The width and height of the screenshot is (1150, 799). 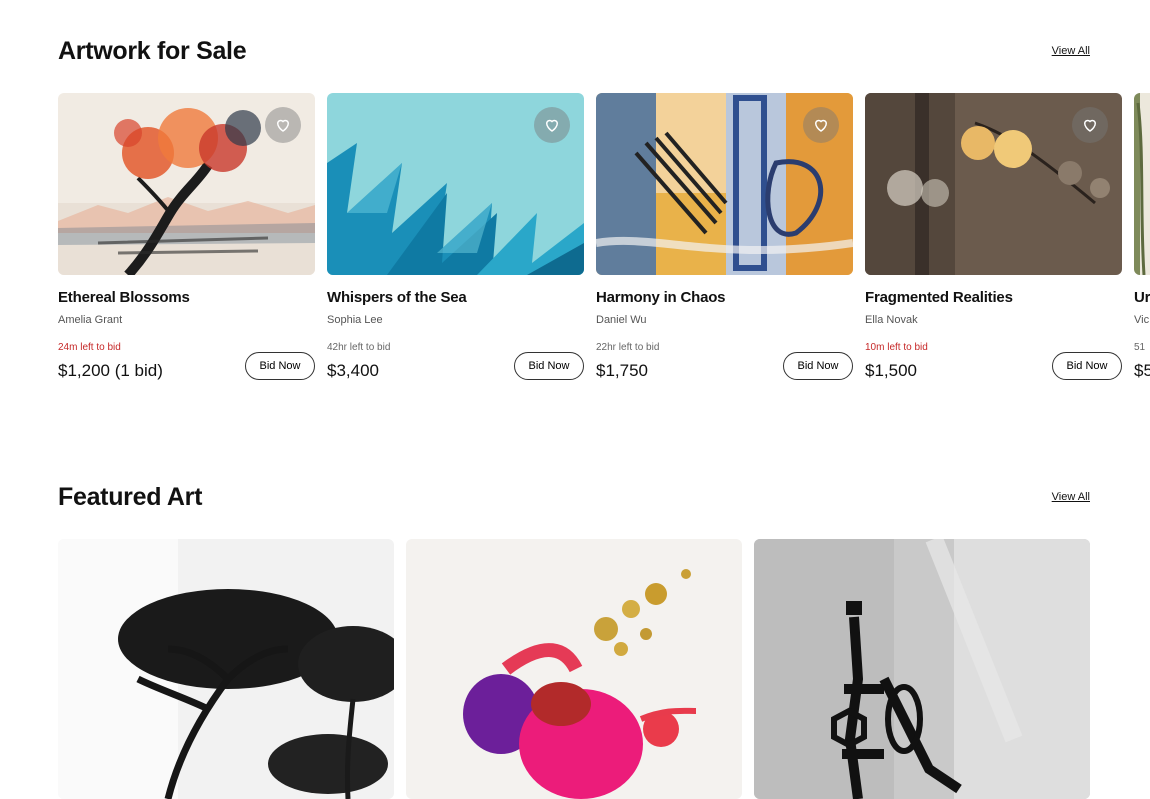 I want to click on time-left: 42hr left to bid, so click(x=359, y=347).